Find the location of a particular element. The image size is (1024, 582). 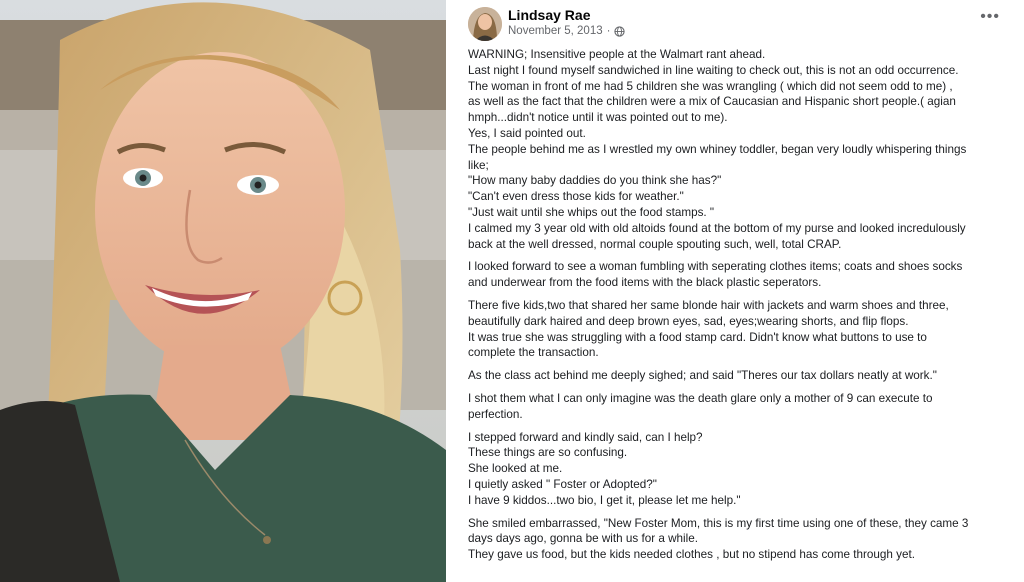

more-options-button: ••• is located at coordinates (990, 17).